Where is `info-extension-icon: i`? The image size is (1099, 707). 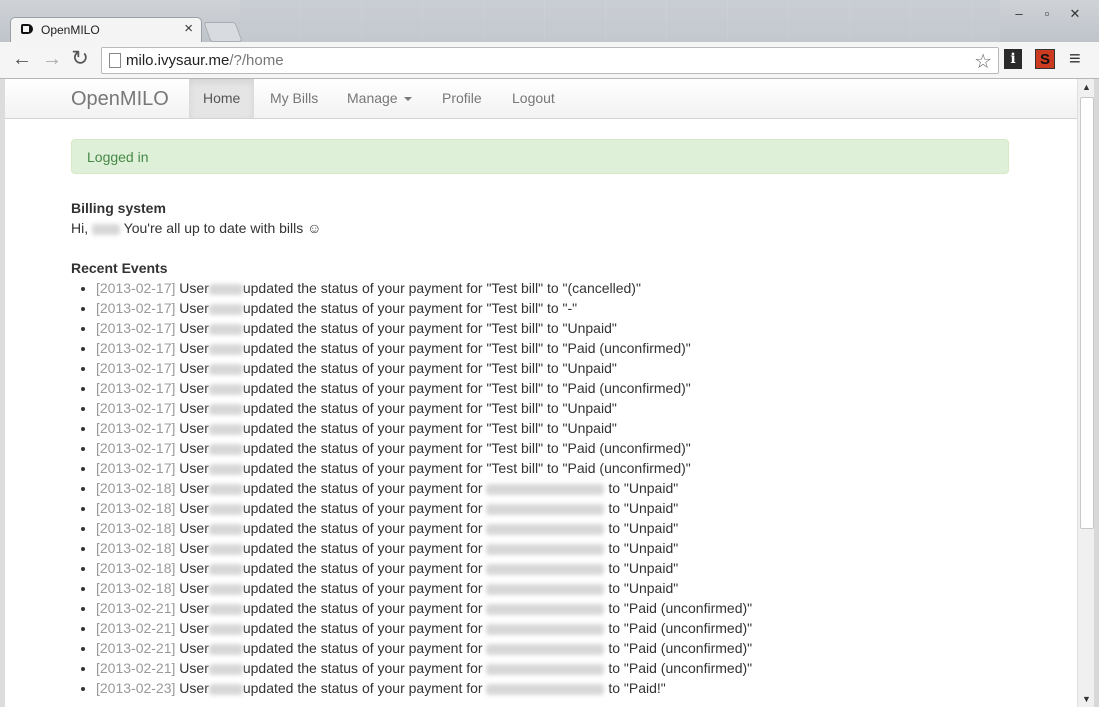
info-extension-icon: i is located at coordinates (1013, 59).